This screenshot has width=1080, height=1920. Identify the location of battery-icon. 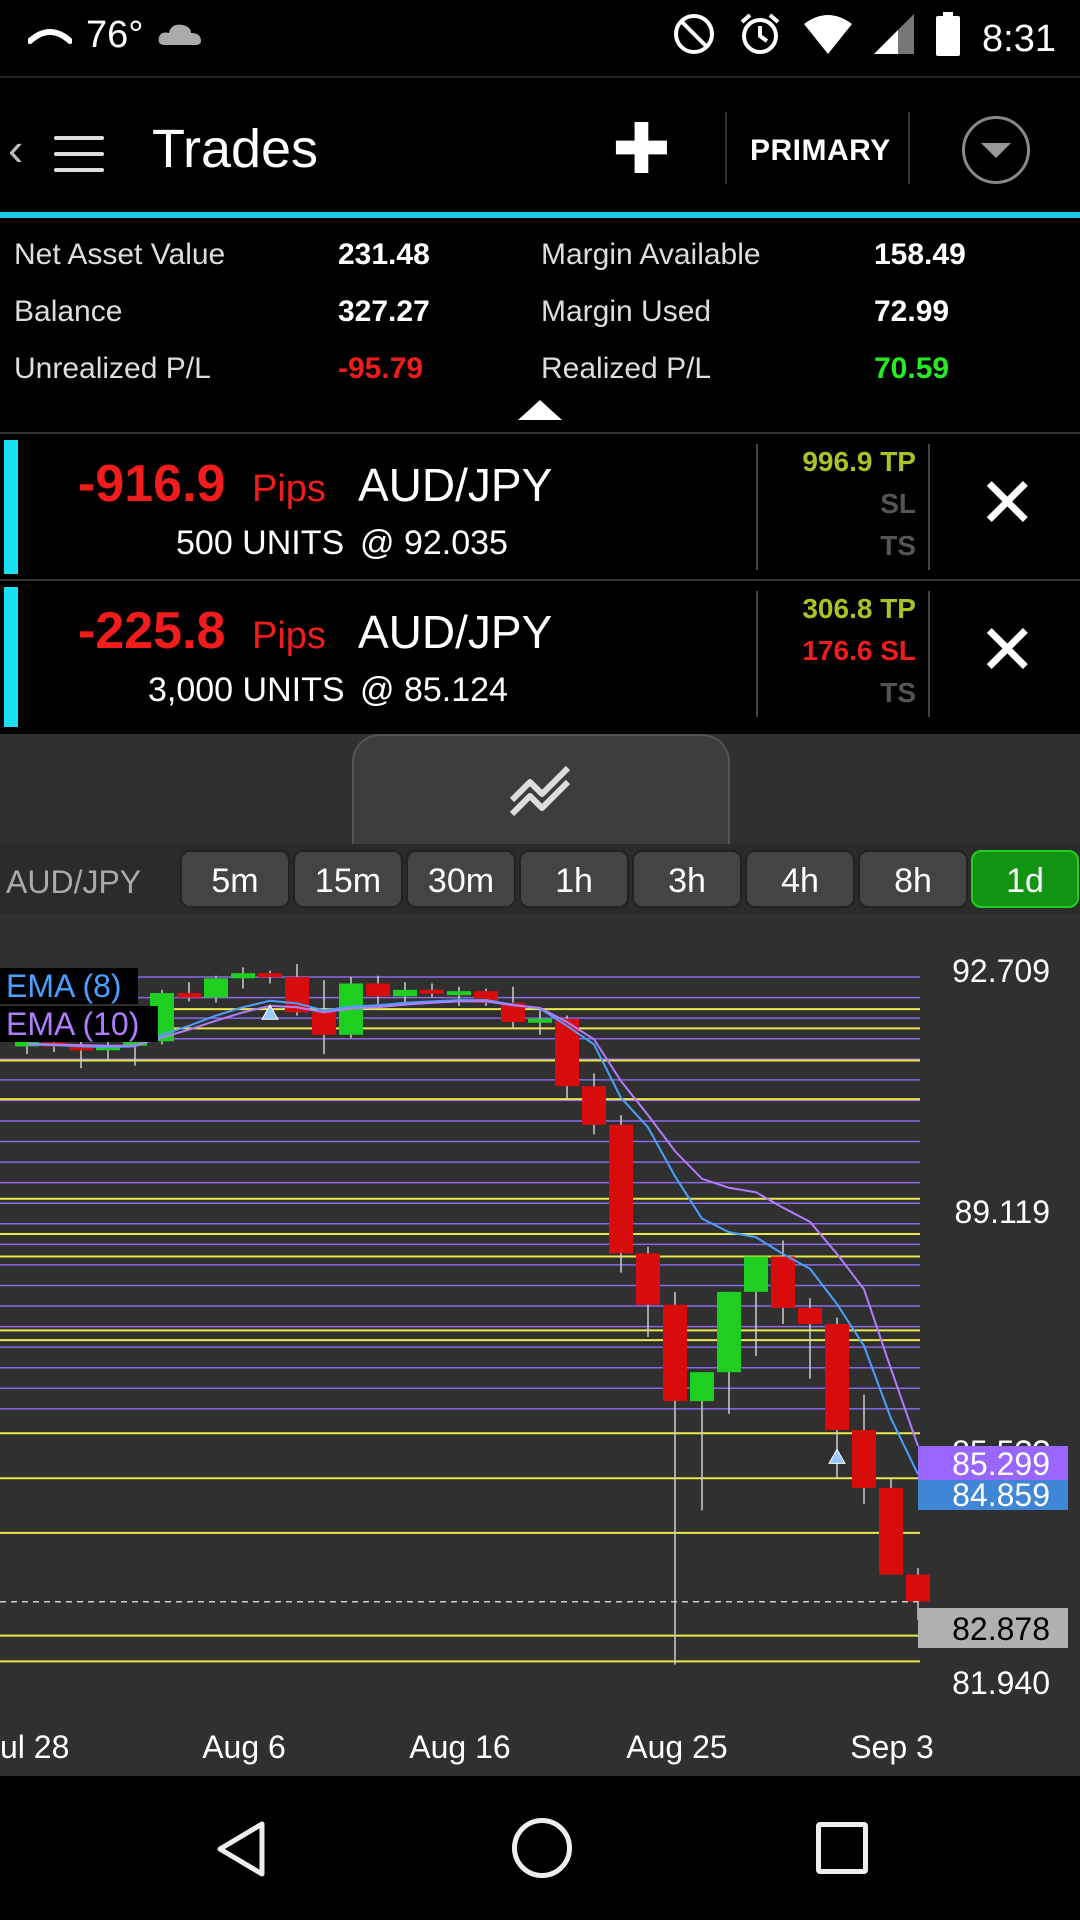
(948, 39).